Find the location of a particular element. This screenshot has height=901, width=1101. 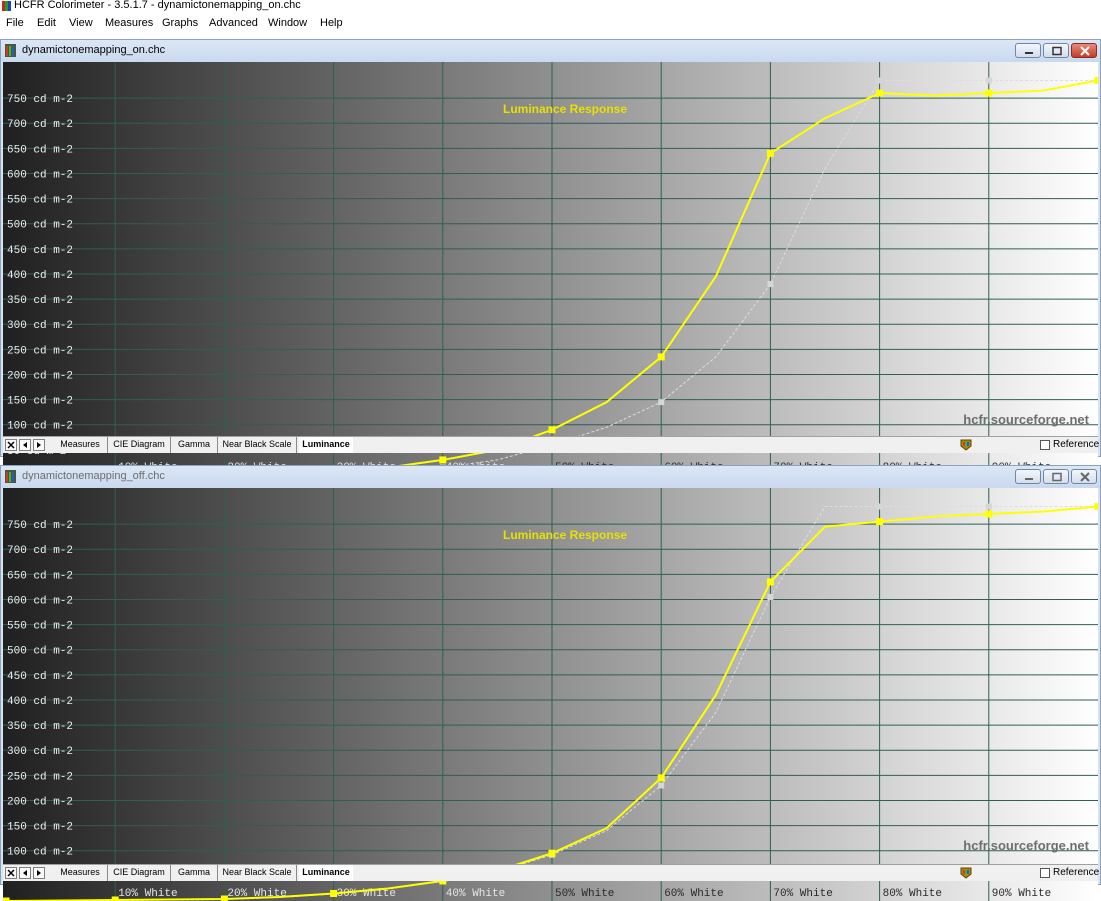

menu-advanced: Advanced is located at coordinates (233, 23).